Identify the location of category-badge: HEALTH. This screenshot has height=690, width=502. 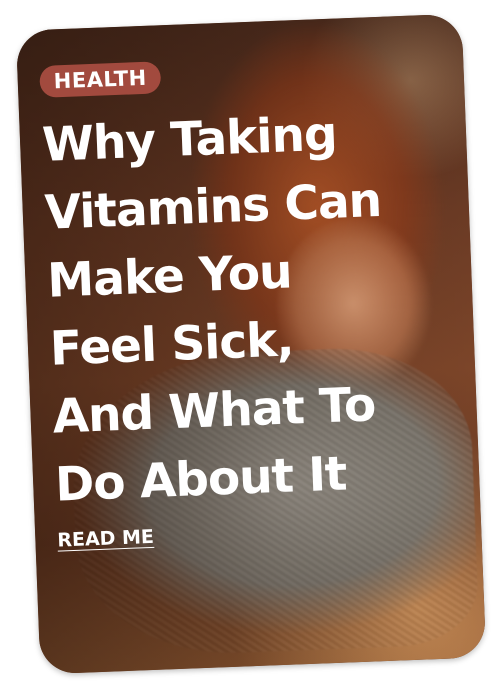
(100, 79).